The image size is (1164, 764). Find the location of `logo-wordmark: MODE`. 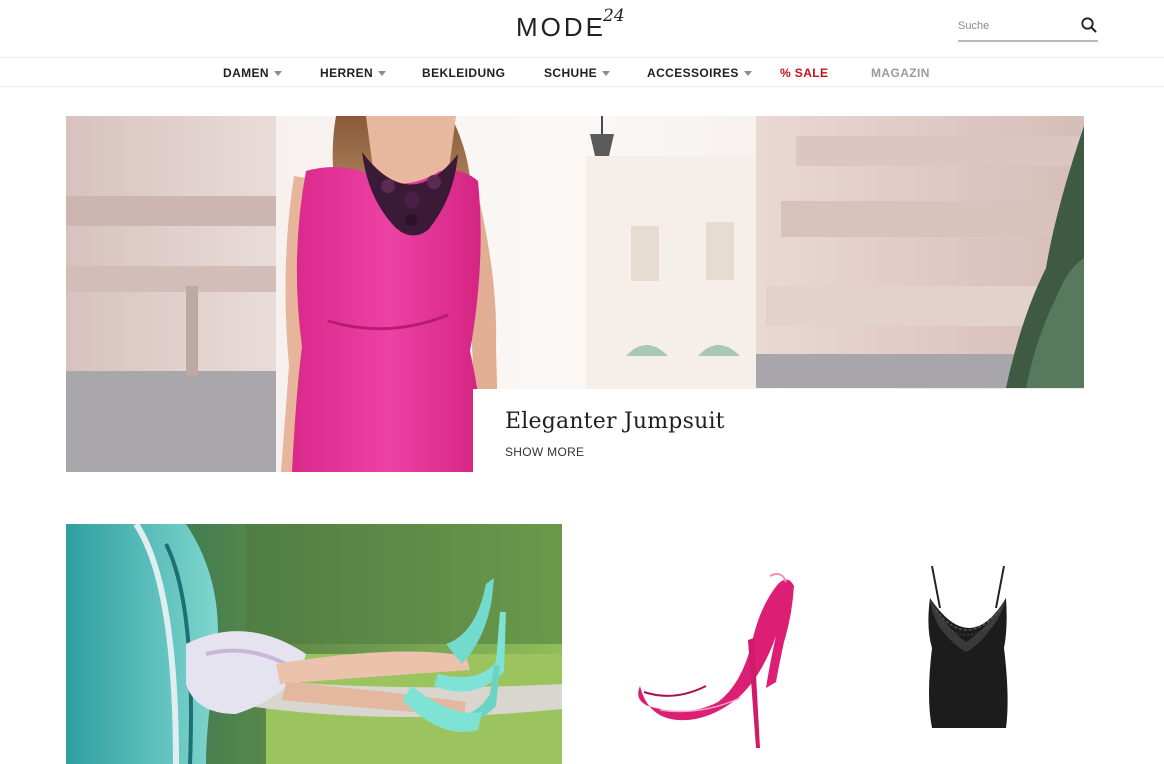

logo-wordmark: MODE is located at coordinates (561, 27).